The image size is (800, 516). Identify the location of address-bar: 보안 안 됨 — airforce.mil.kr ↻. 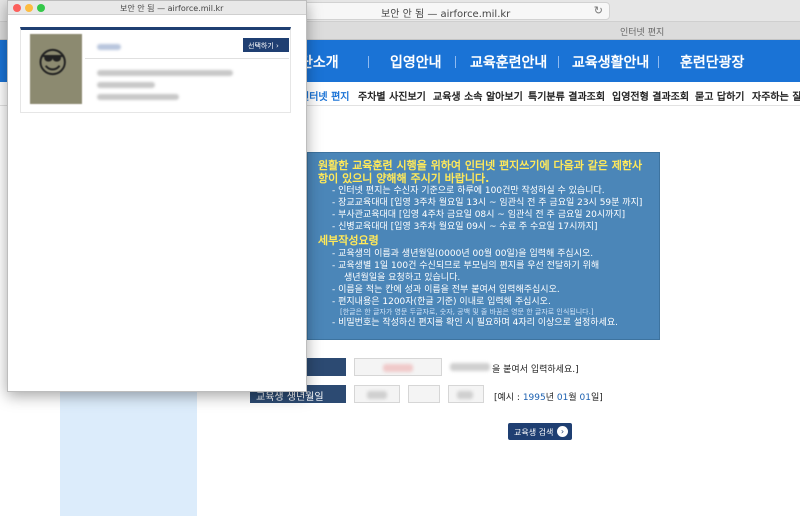
(447, 11).